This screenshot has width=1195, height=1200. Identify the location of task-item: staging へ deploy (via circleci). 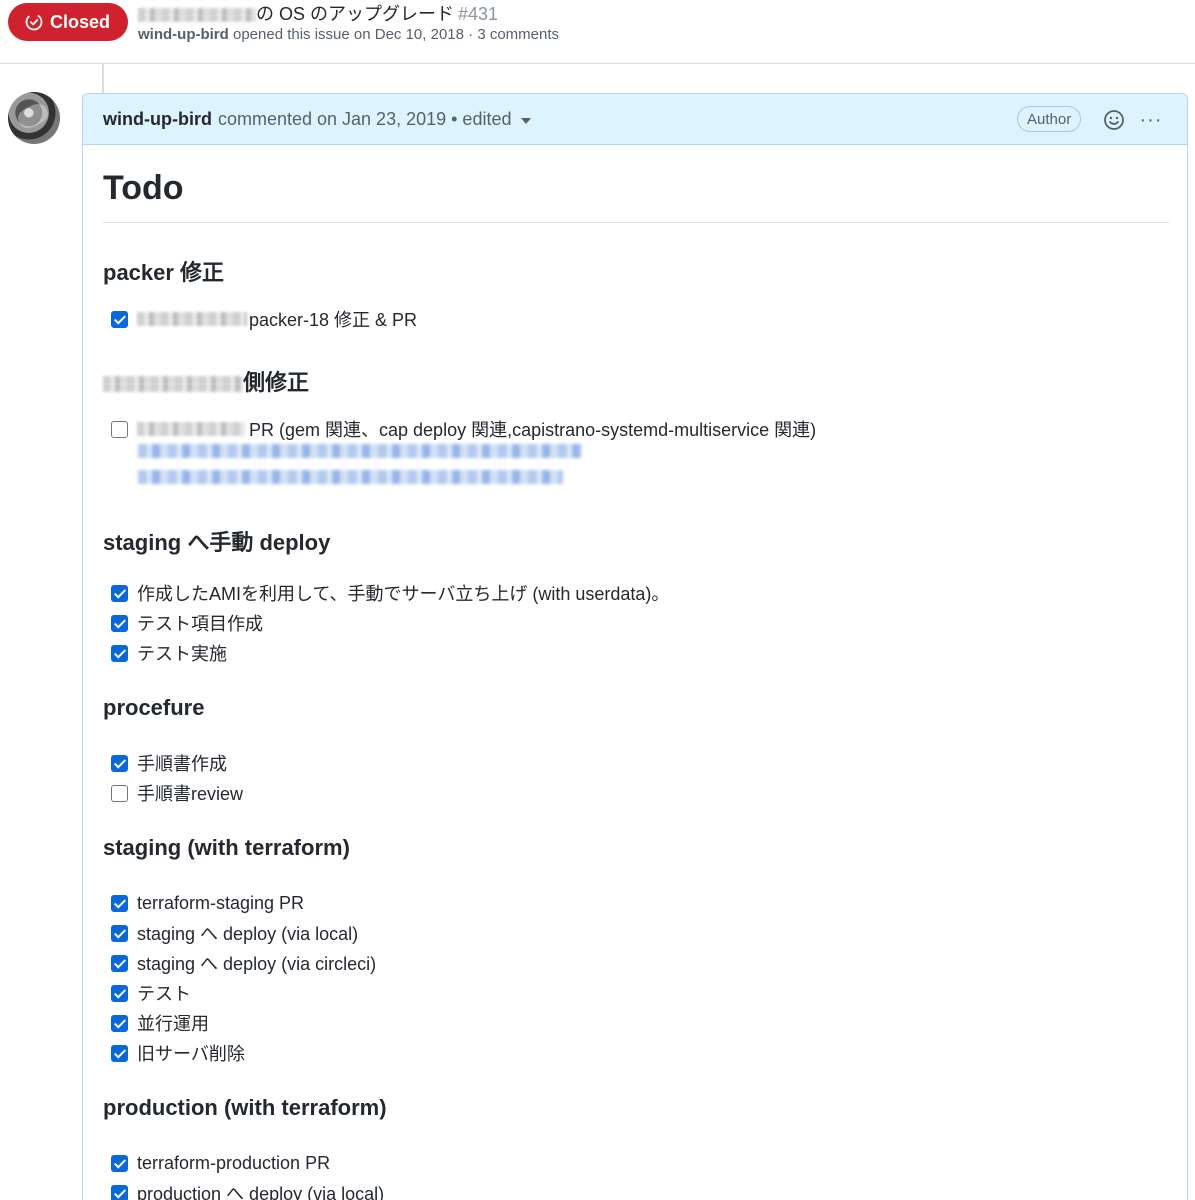
(243, 963).